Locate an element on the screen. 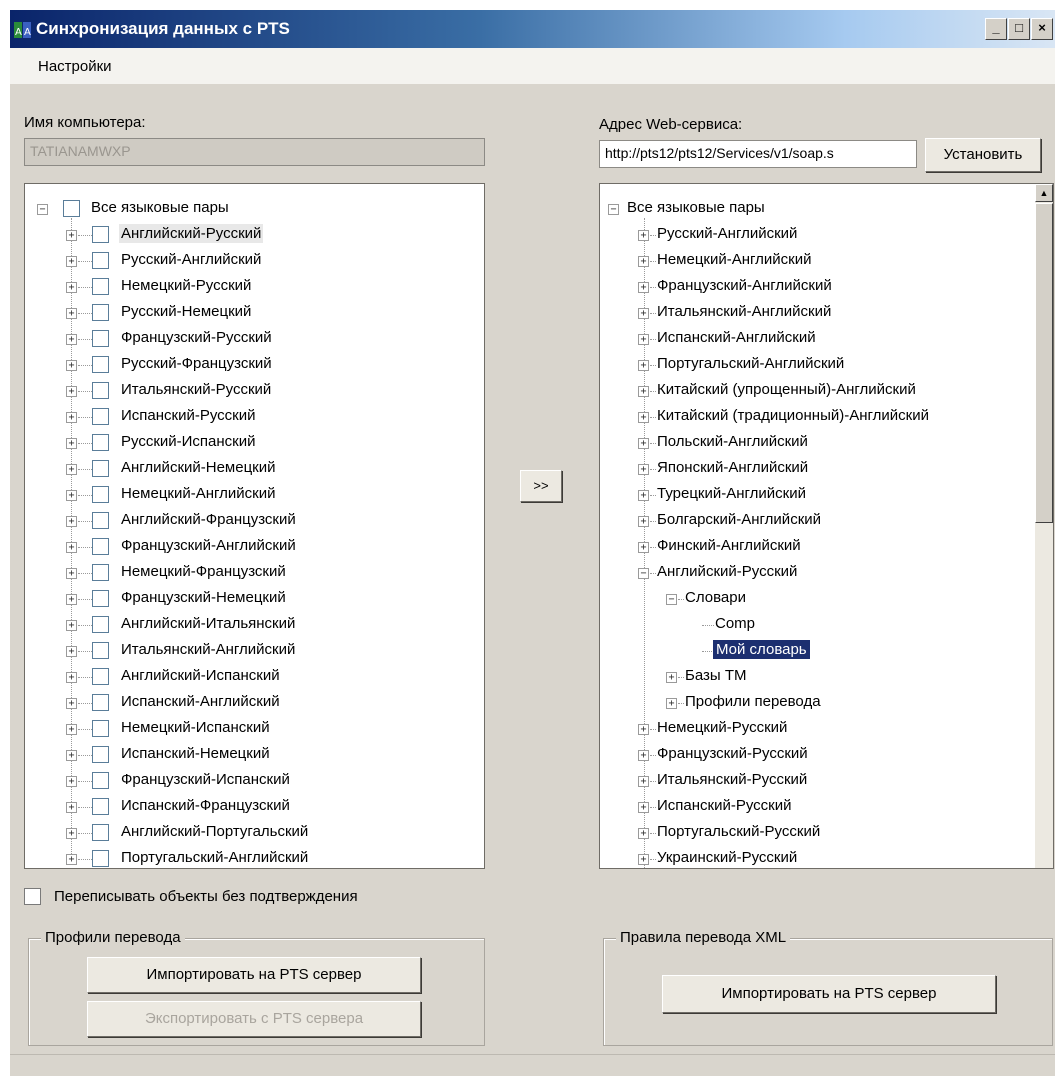 Image resolution: width=1055 pixels, height=1076 pixels. tree-node: + Финский-Английский is located at coordinates (815, 547).